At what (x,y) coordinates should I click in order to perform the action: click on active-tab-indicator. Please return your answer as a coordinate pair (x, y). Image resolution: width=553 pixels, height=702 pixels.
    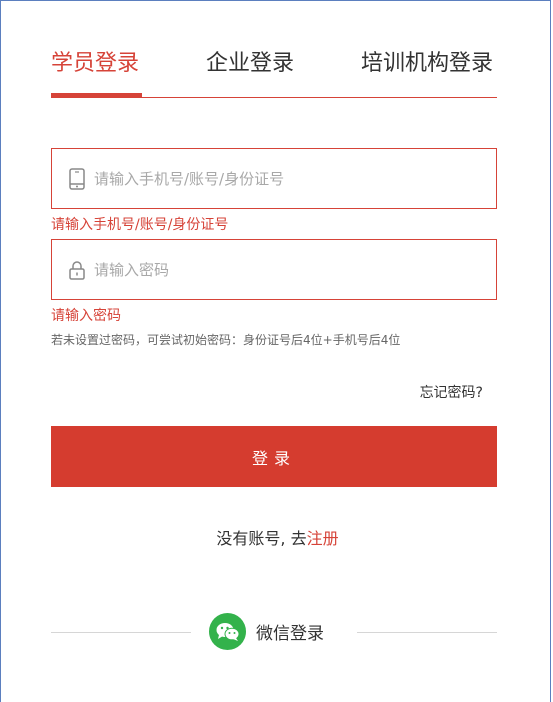
    Looking at the image, I should click on (96, 95).